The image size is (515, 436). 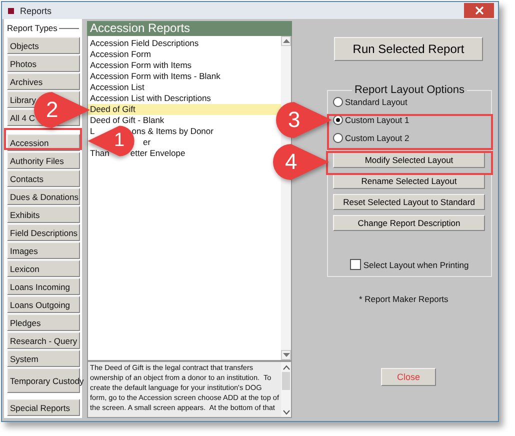 What do you see at coordinates (409, 202) in the screenshot?
I see `layout-button: Reset Selected Layout to Standard` at bounding box center [409, 202].